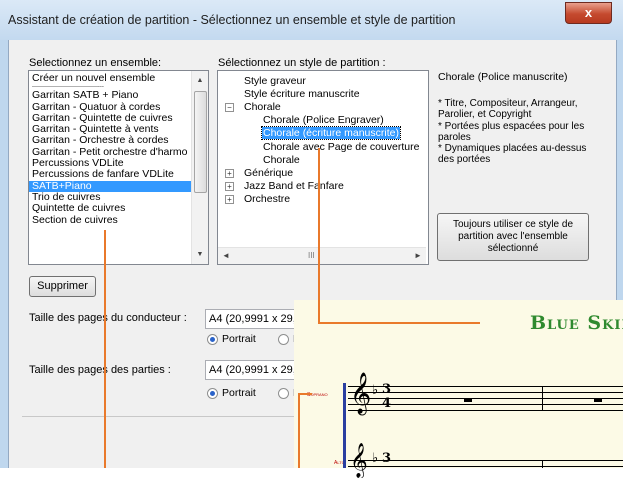 The width and height of the screenshot is (623, 478). What do you see at coordinates (212, 339) in the screenshot?
I see `conductor-portrait-radio` at bounding box center [212, 339].